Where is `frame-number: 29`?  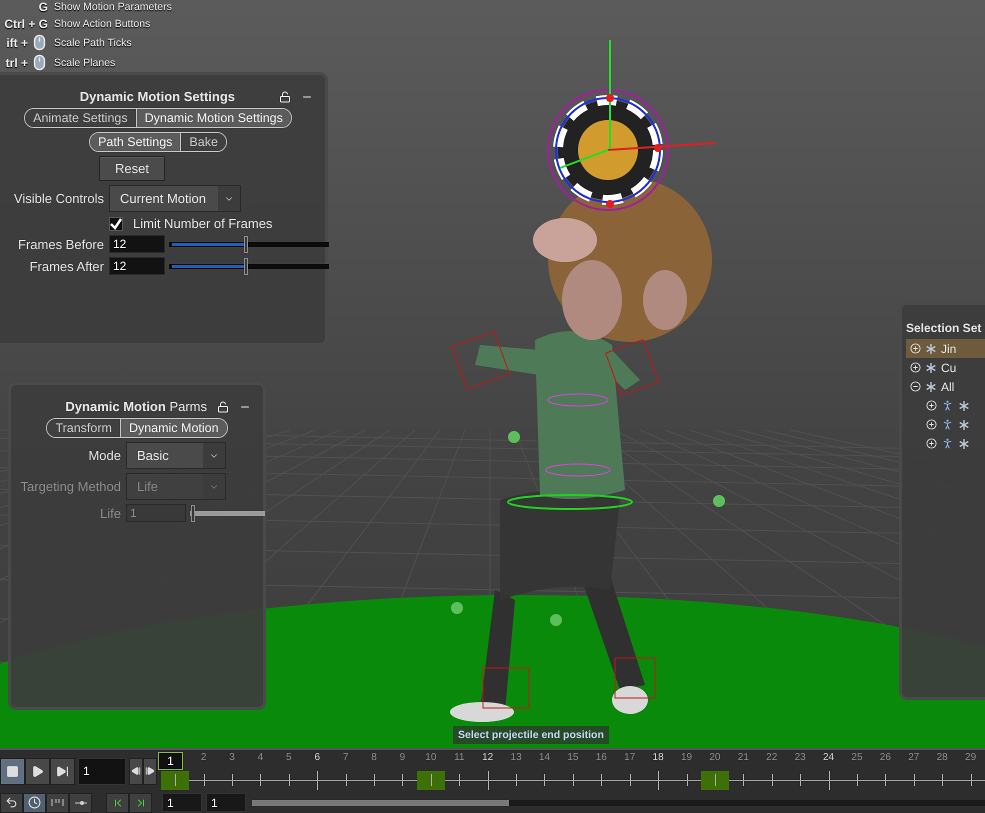
frame-number: 29 is located at coordinates (970, 757).